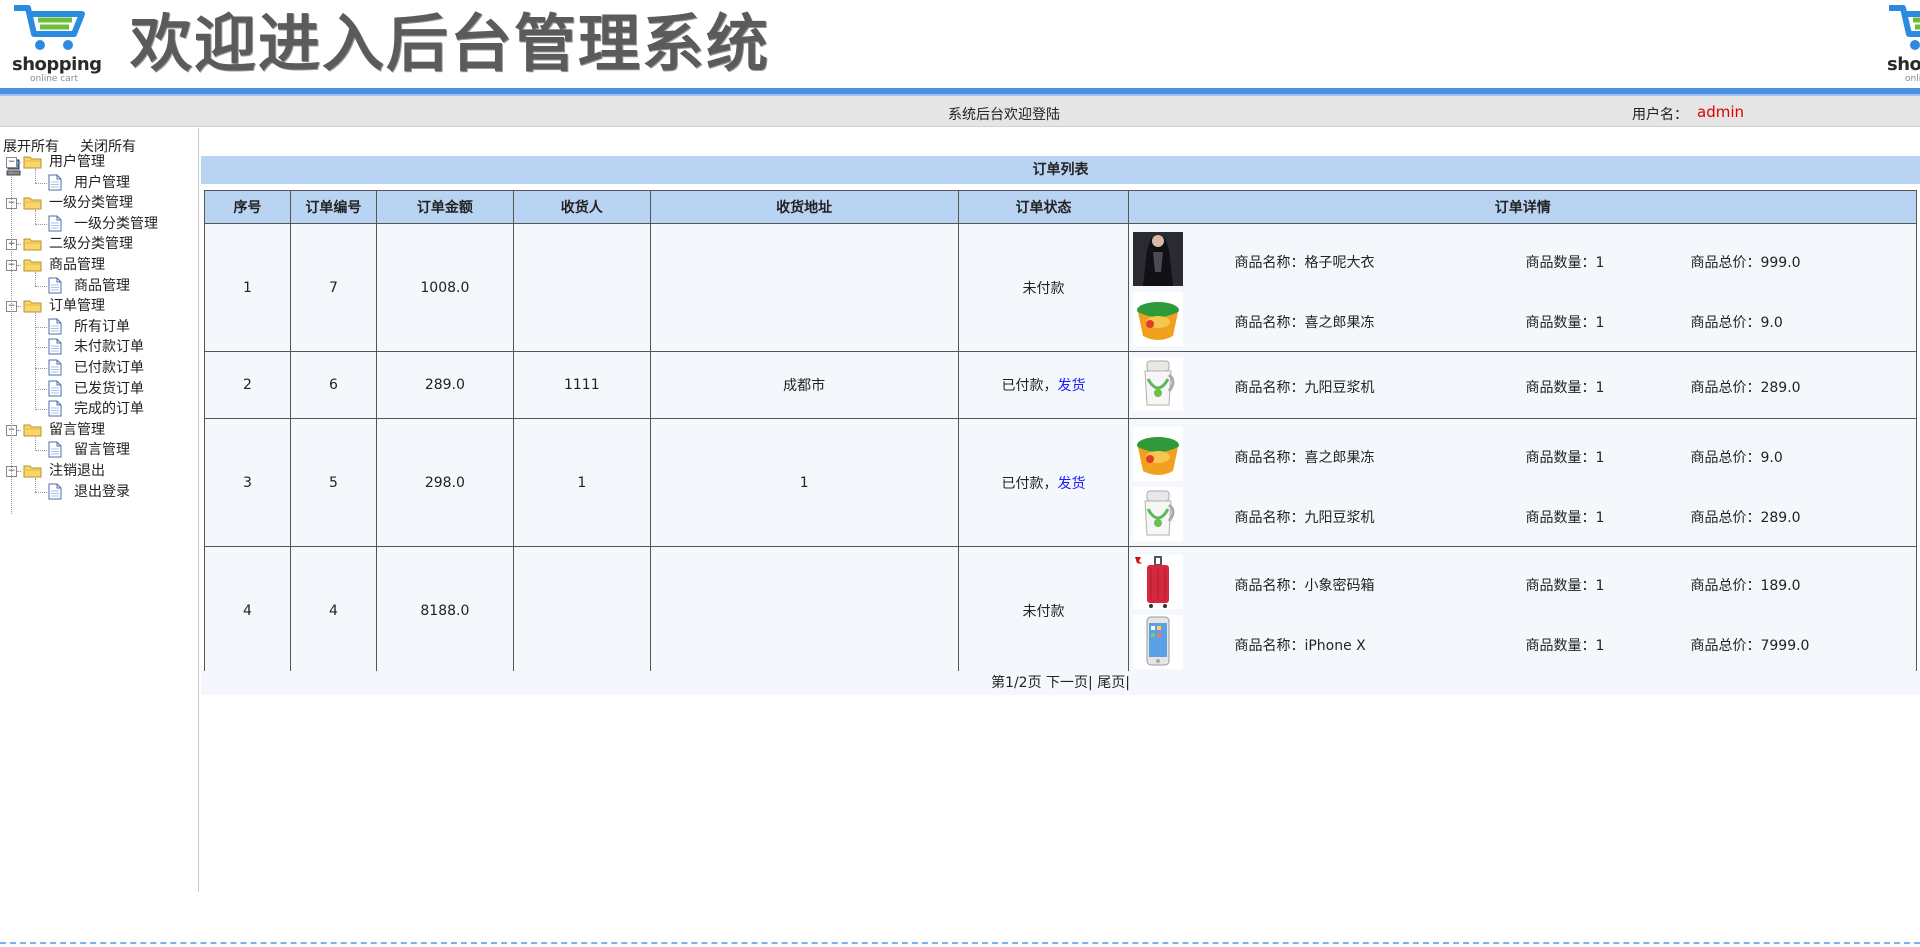 Image resolution: width=1920 pixels, height=947 pixels. What do you see at coordinates (1158, 581) in the screenshot?
I see `suitcase-photo` at bounding box center [1158, 581].